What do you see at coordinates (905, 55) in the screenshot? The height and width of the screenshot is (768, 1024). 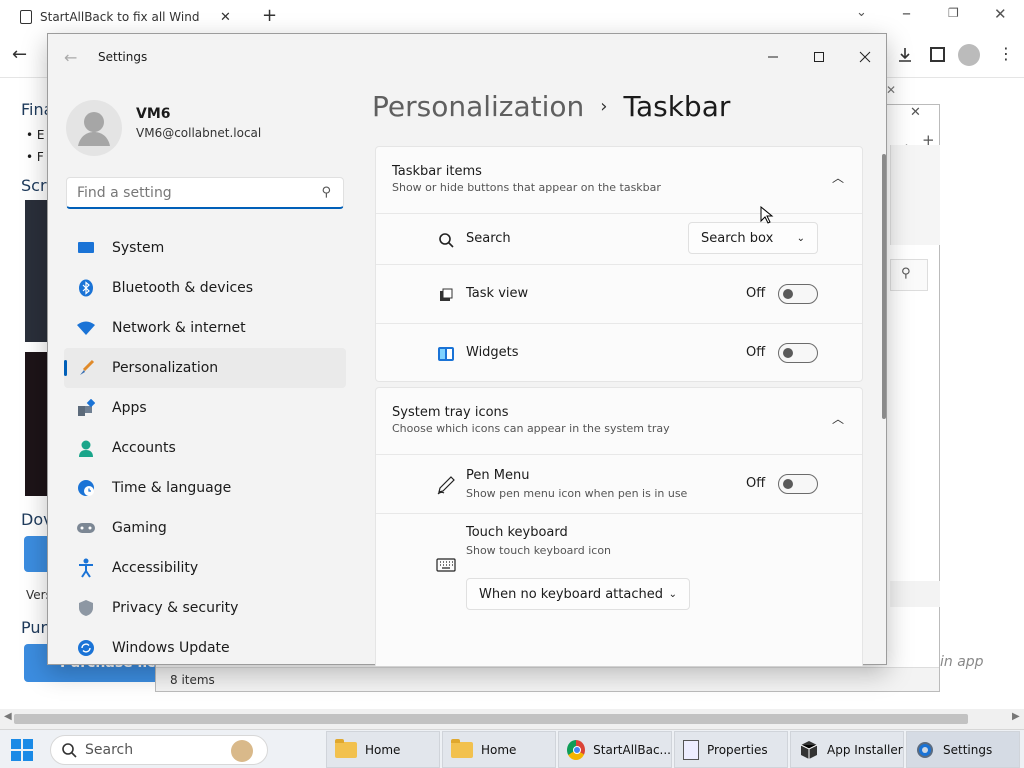 I see `download-icon` at bounding box center [905, 55].